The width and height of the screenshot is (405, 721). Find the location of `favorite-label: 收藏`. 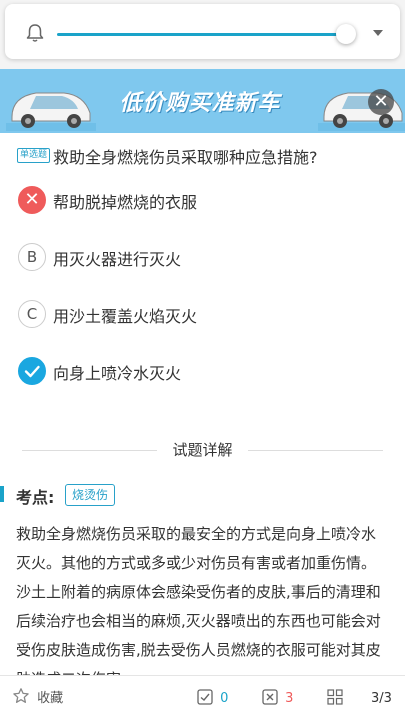

favorite-label: 收藏 is located at coordinates (50, 698).